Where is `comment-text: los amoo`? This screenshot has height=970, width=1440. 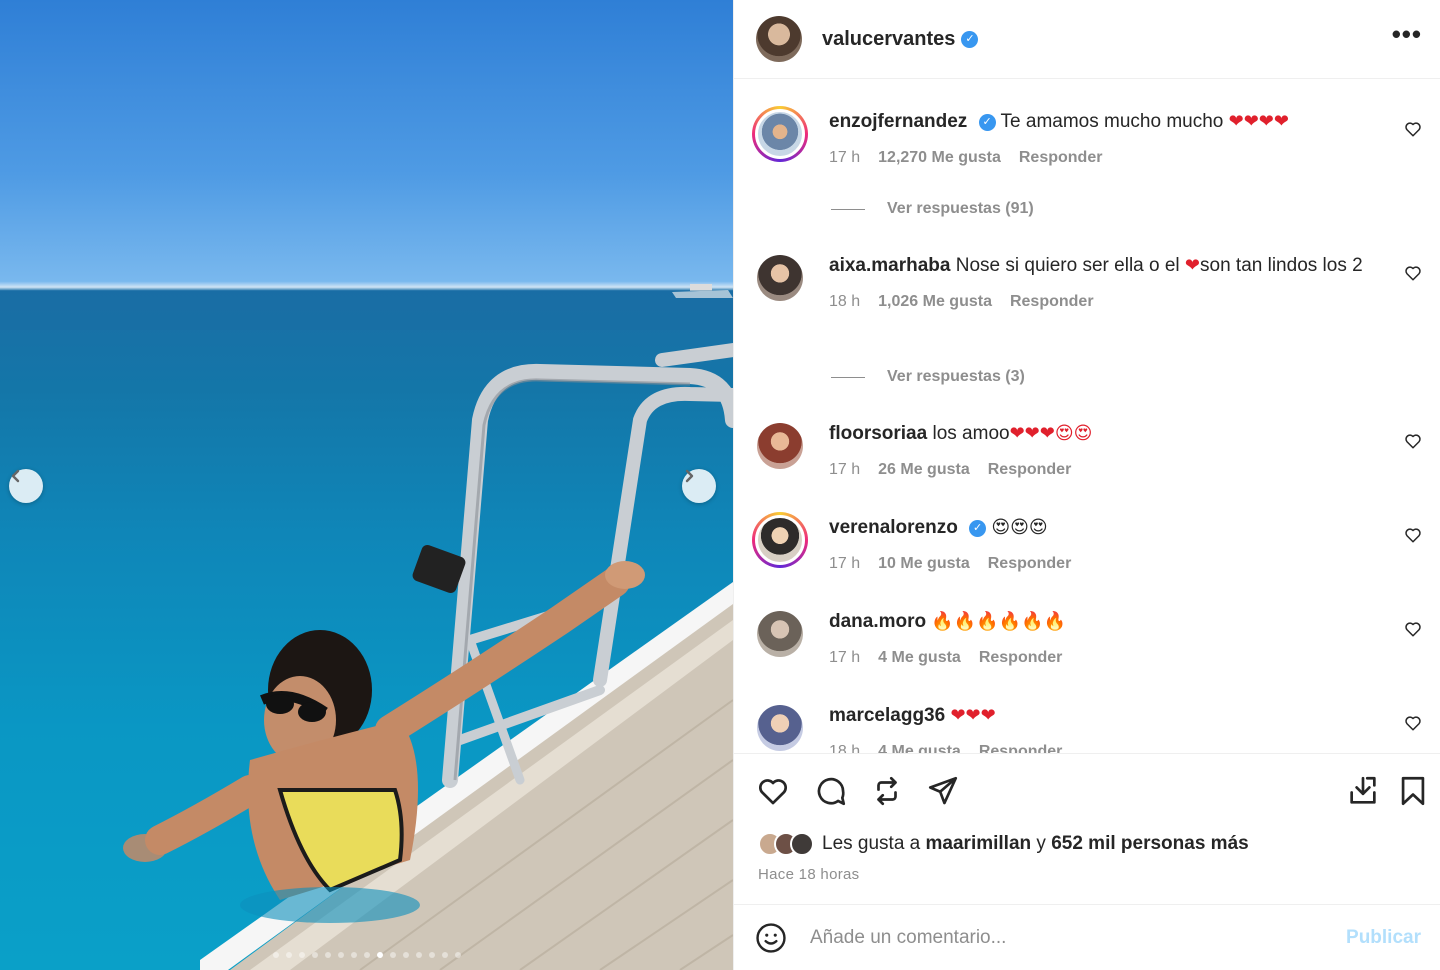
comment-text: los amoo is located at coordinates (971, 433).